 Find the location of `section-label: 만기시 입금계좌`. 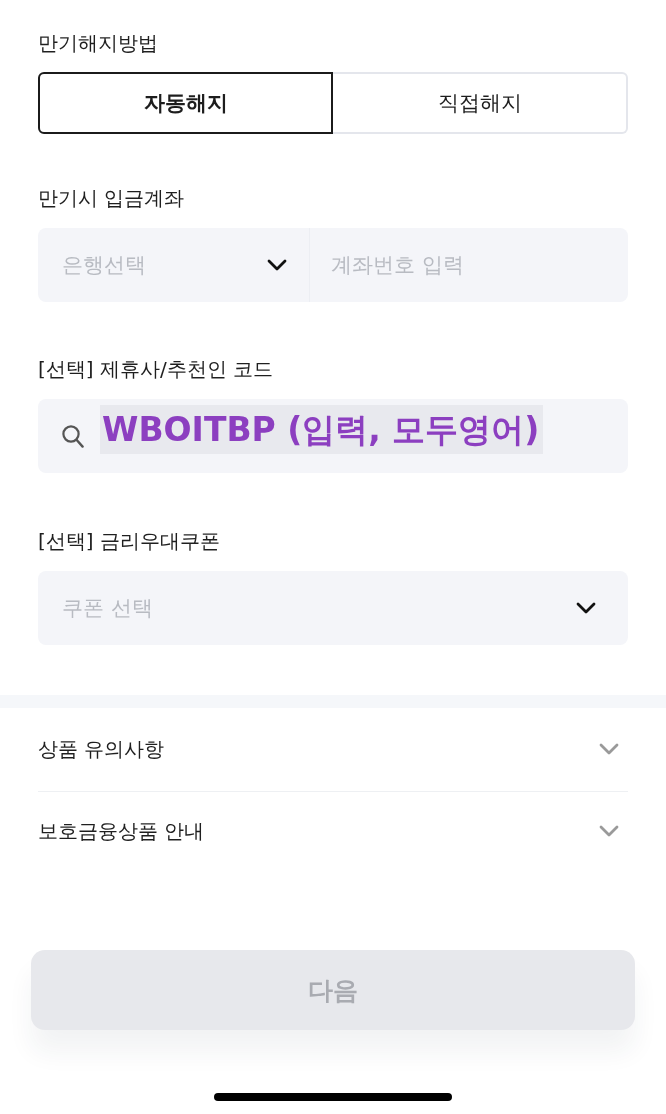

section-label: 만기시 입금계좌 is located at coordinates (111, 198).